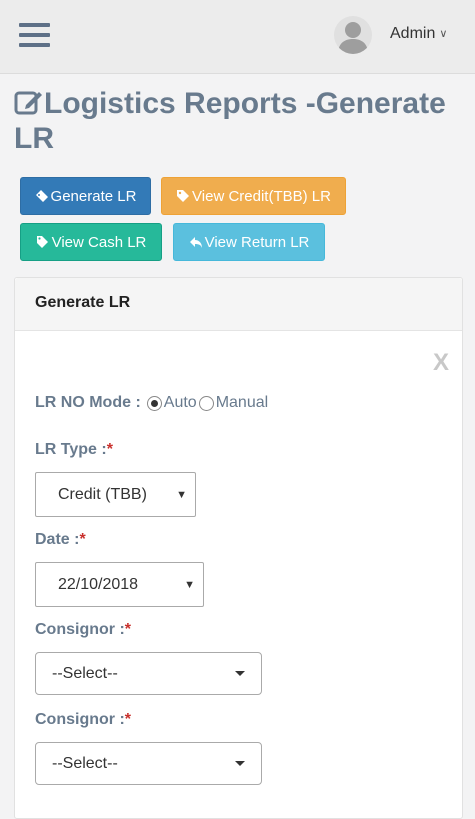  I want to click on page-title: Logistics Reports -Generate LR, so click(239, 121).